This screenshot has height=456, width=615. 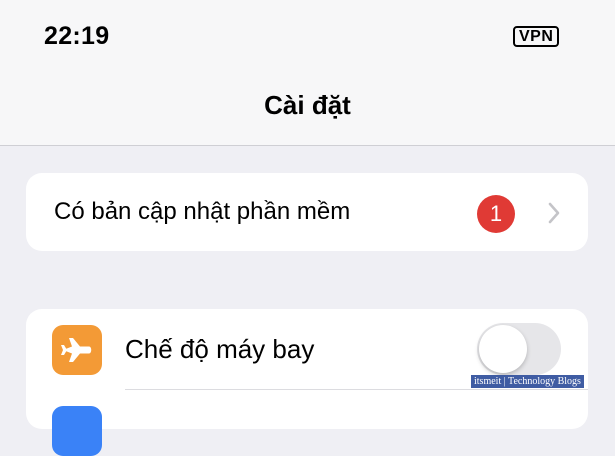 What do you see at coordinates (527, 381) in the screenshot?
I see `watermark: itsmeit | Technology Blogs` at bounding box center [527, 381].